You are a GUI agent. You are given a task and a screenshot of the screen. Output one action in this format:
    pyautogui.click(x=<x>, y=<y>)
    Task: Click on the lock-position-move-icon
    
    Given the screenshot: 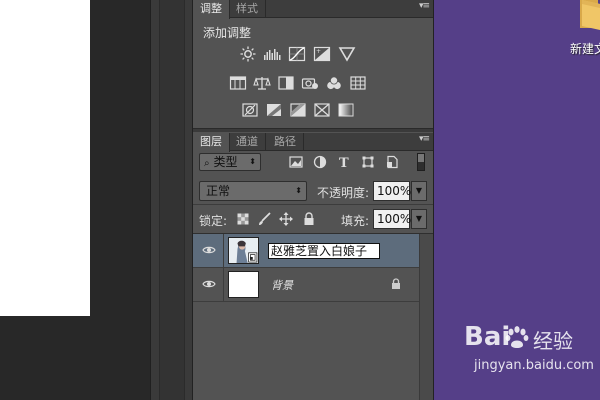 What is the action you would take?
    pyautogui.click(x=286, y=219)
    